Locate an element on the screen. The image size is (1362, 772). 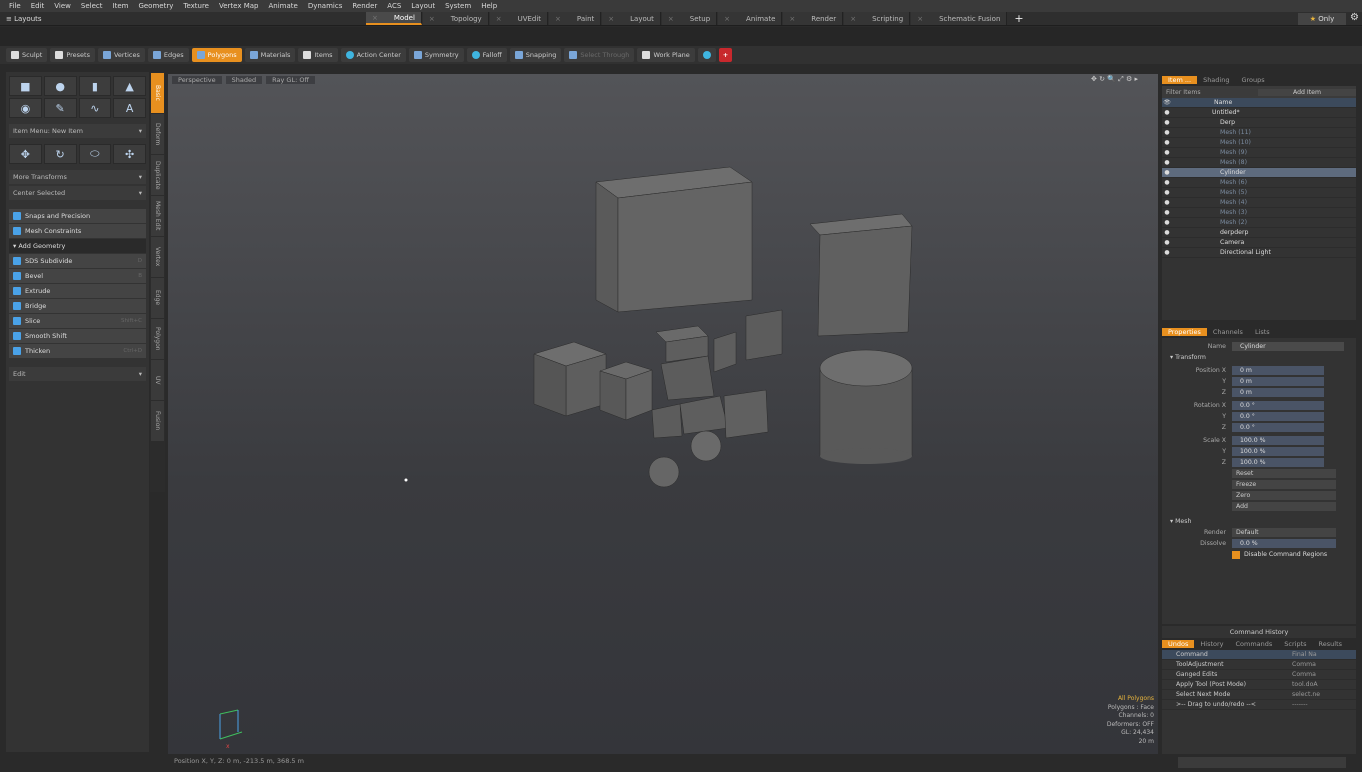
add-geometry-header: ▾ Add Geometry is located at coordinates (77, 246).